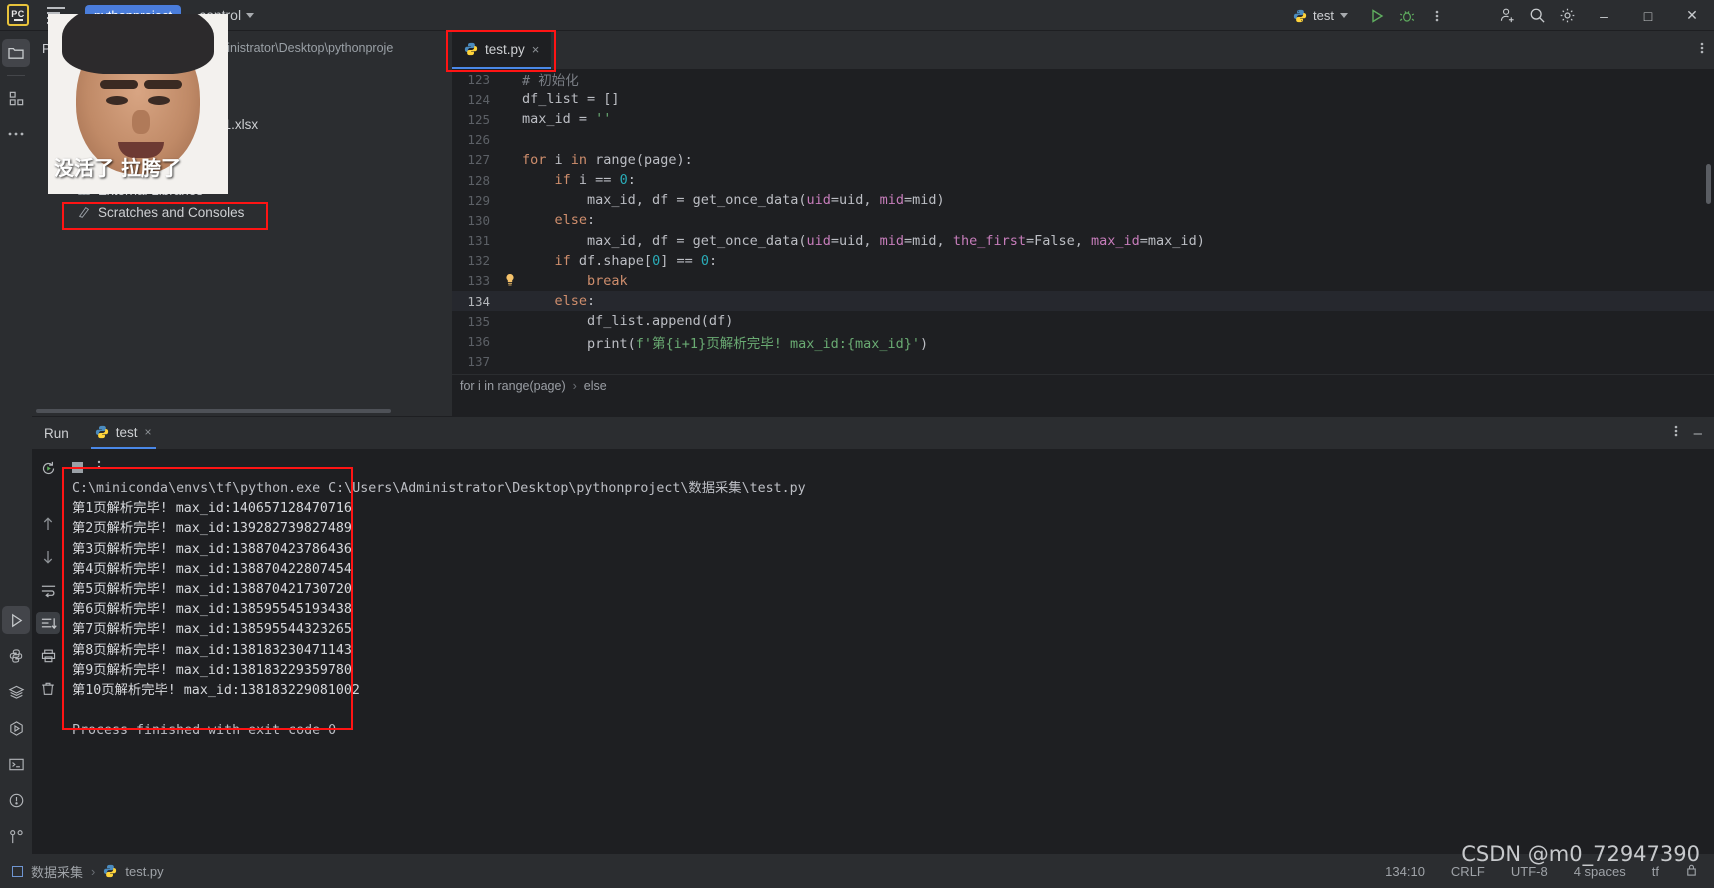 The height and width of the screenshot is (888, 1714). Describe the element at coordinates (16, 692) in the screenshot. I see `services-button` at that location.